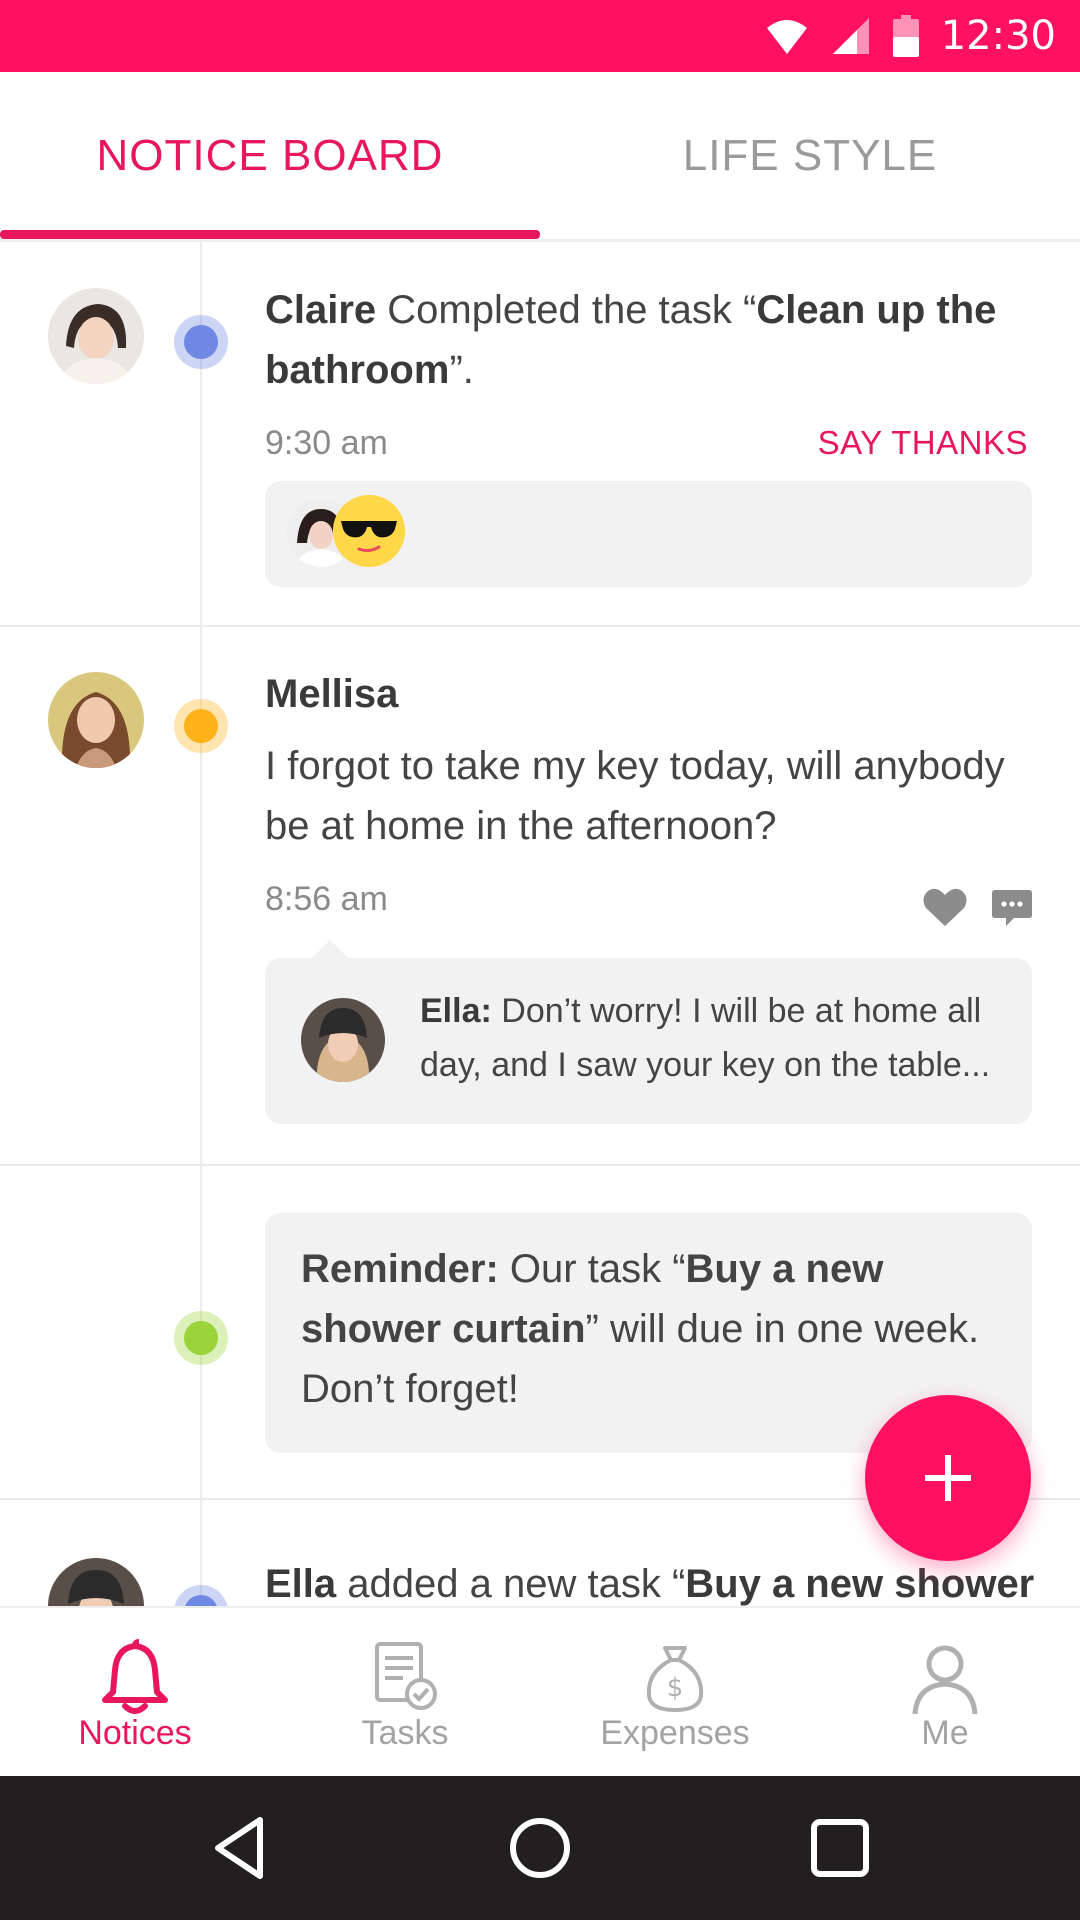 This screenshot has height=1920, width=1080. What do you see at coordinates (923, 443) in the screenshot?
I see `say-thanks-button: SAY THANKS` at bounding box center [923, 443].